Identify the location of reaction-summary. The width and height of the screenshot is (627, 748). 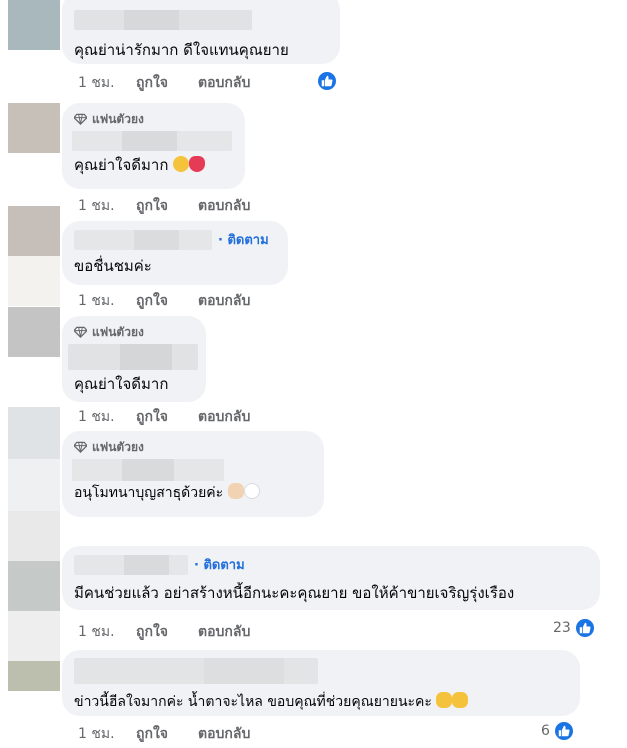
(327, 81).